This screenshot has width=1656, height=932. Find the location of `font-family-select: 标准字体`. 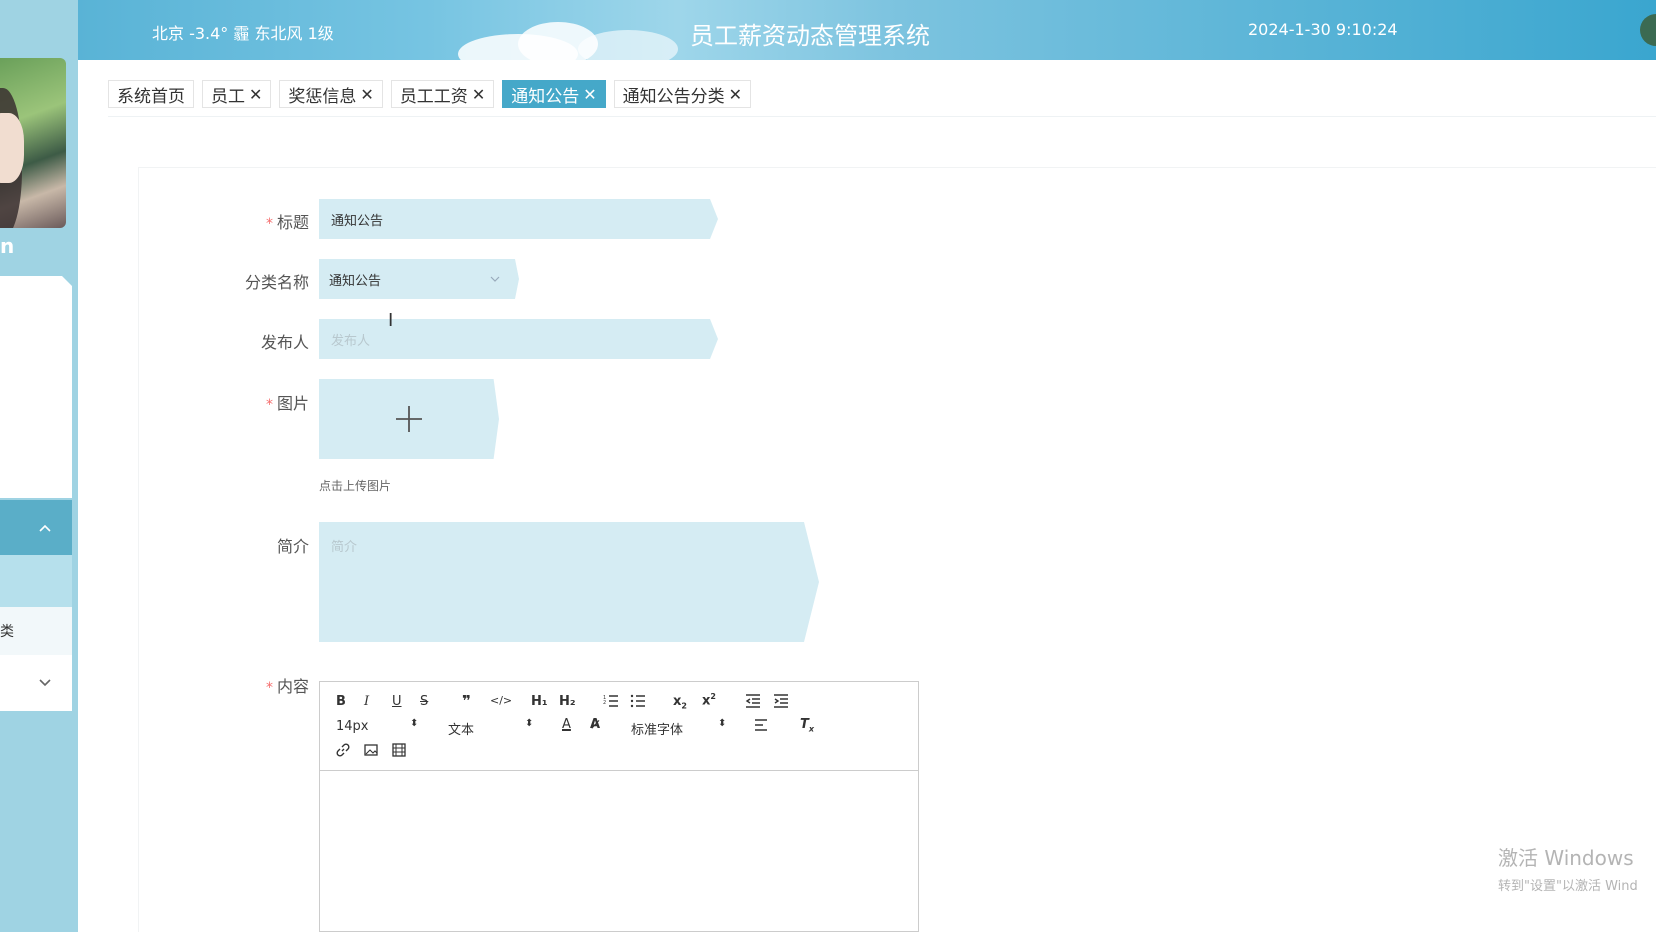

font-family-select: 标准字体 is located at coordinates (657, 728).